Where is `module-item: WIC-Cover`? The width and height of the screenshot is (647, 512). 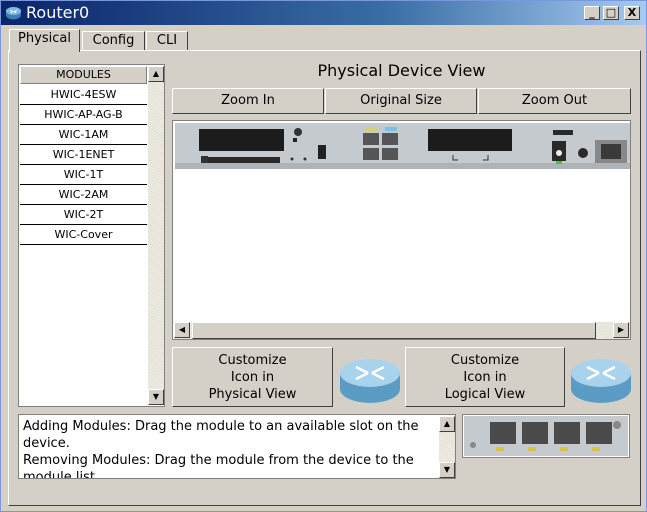 module-item: WIC-Cover is located at coordinates (83, 235).